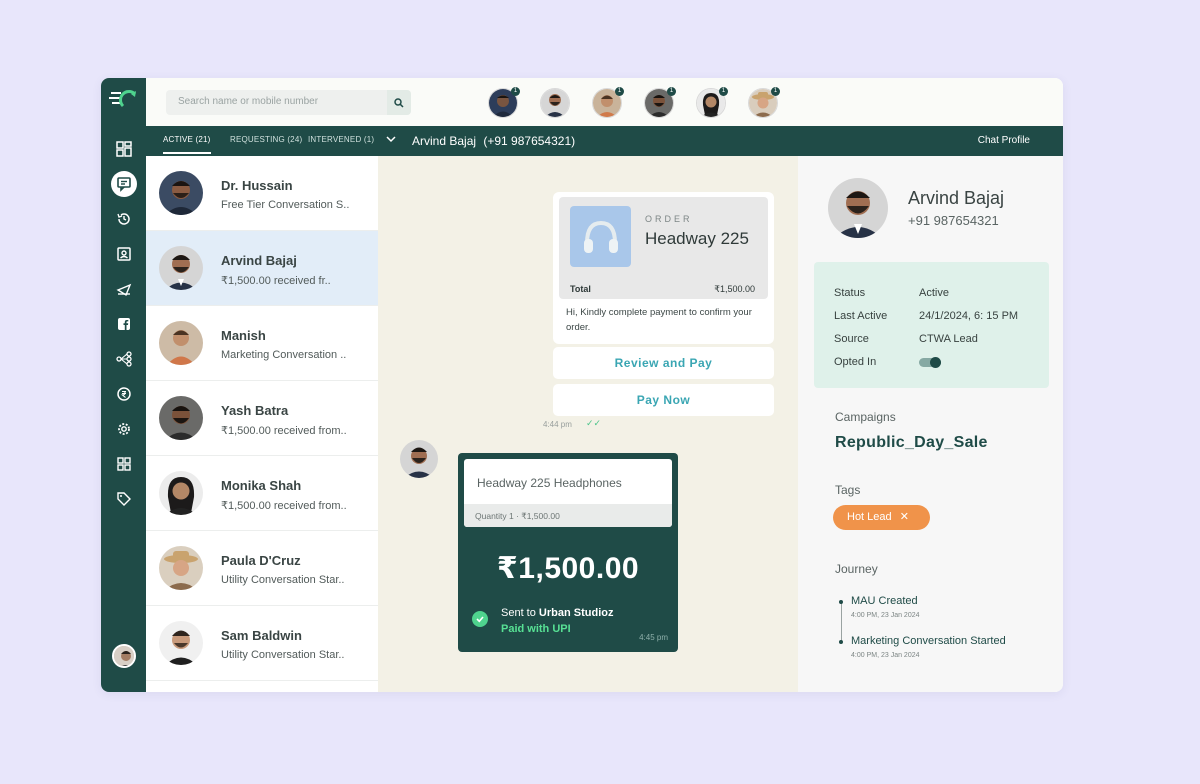 This screenshot has height=784, width=1200. I want to click on conversation-item: Monika Shah ₹1,500.00 received from.., so click(262, 493).